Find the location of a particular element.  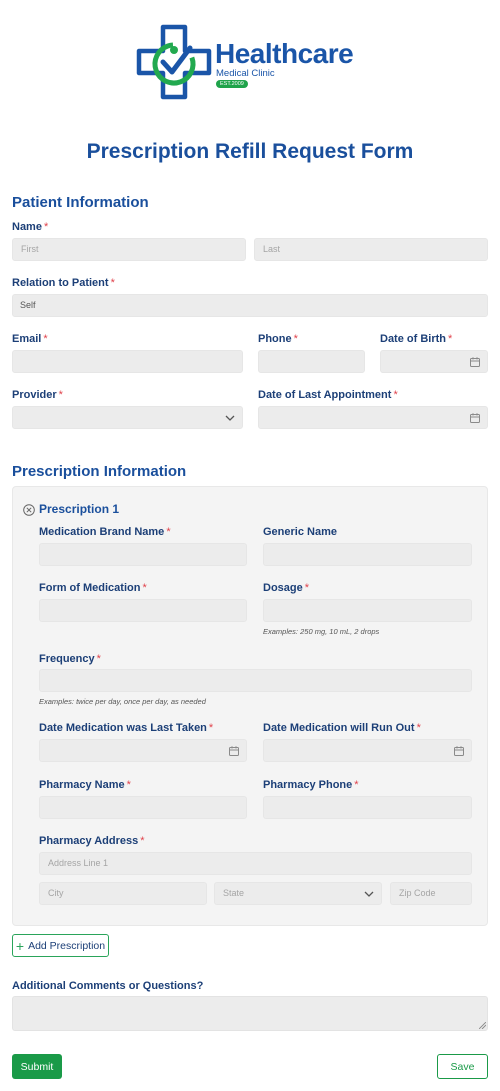

email-label: Email * is located at coordinates (30, 339).